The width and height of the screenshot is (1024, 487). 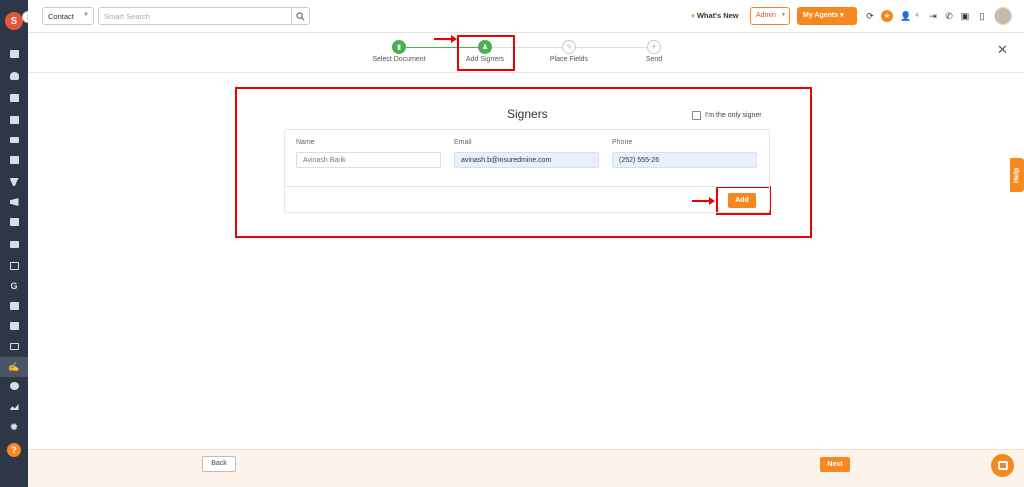 What do you see at coordinates (654, 47) in the screenshot?
I see `step-send-icon: ✈` at bounding box center [654, 47].